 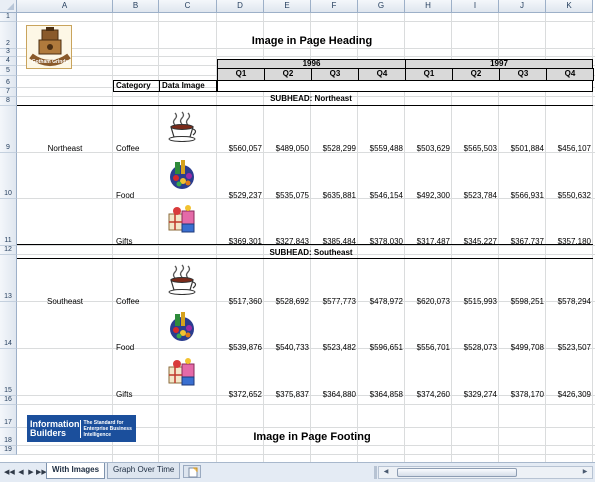 I want to click on tab-graph-over-time: Graph Over Time, so click(x=144, y=471).